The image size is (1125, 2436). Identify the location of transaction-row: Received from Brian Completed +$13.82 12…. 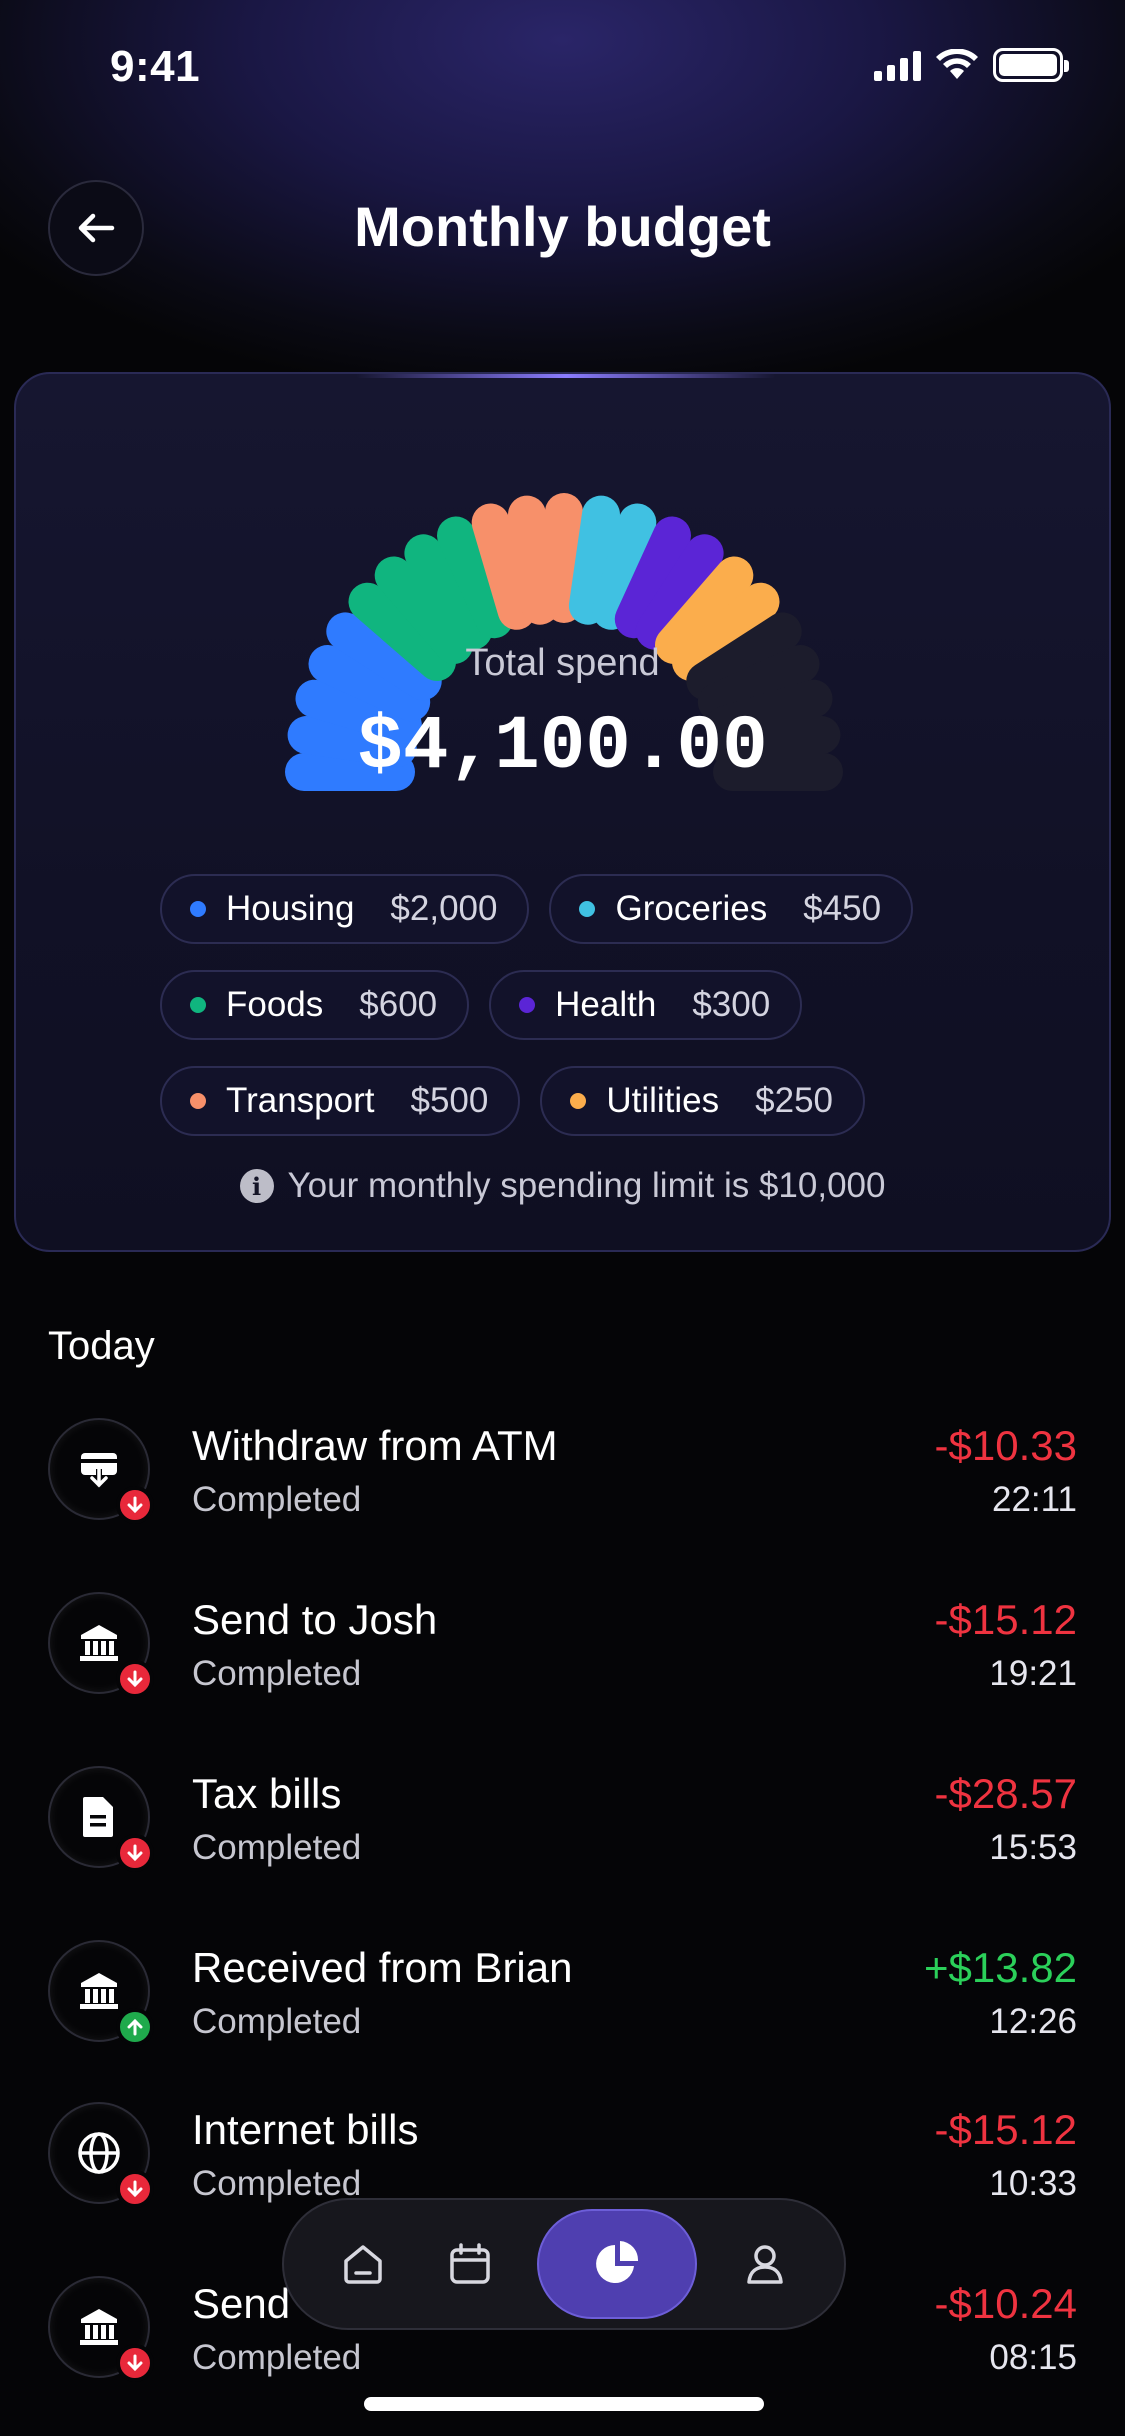
(562, 2013).